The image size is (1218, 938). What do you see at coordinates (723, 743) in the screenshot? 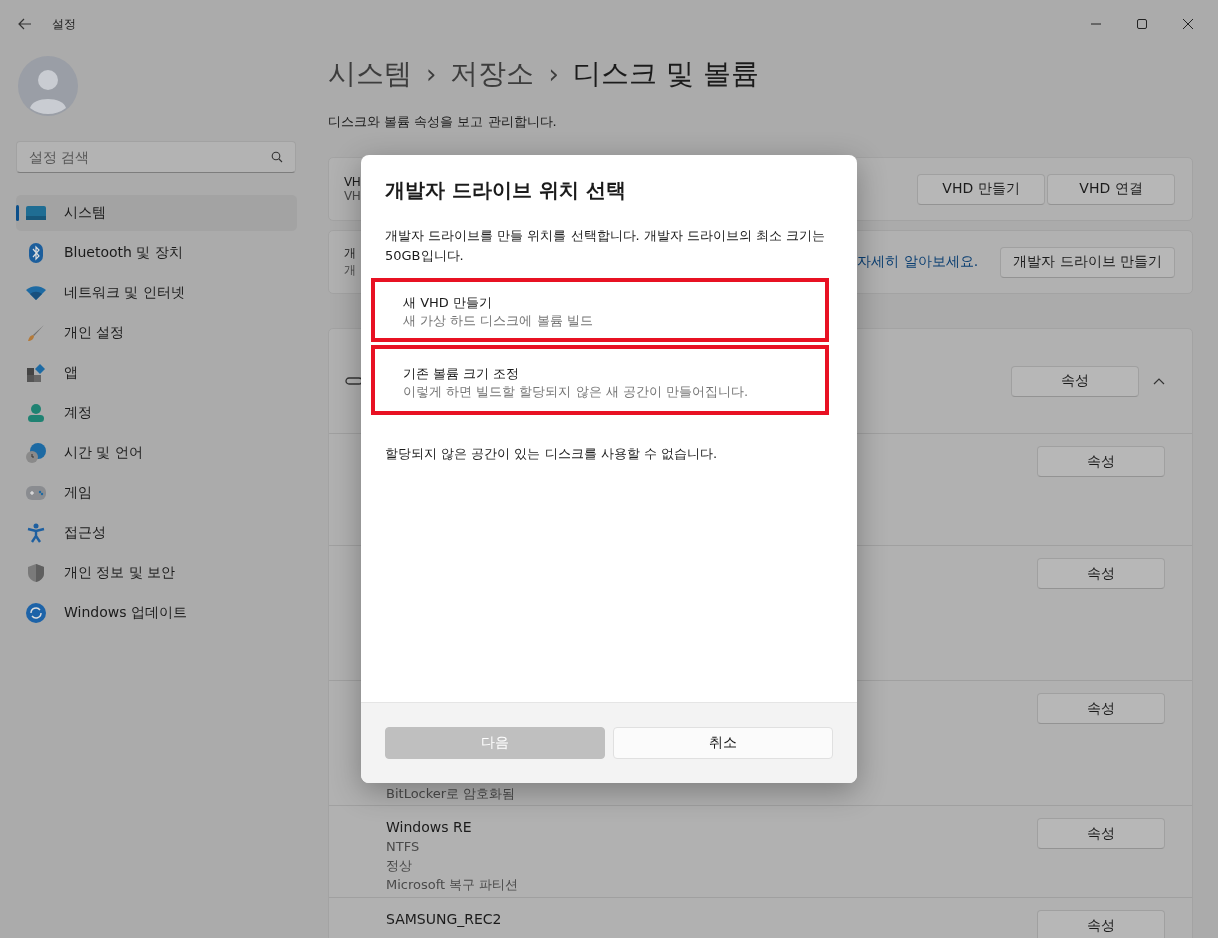
I see `cancel-button: 취소` at bounding box center [723, 743].